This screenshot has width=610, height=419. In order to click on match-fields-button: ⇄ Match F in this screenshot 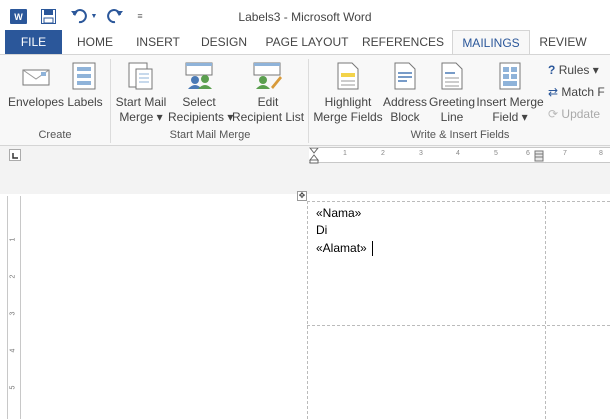, I will do `click(576, 92)`.